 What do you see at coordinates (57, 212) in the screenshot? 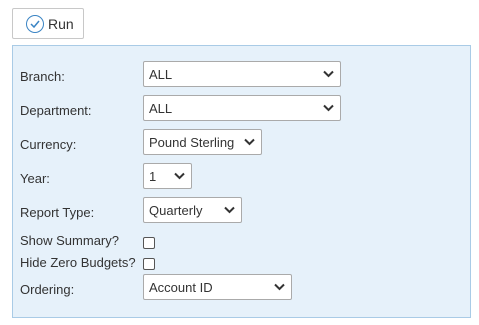
I see `report-type-label: Report Type:` at bounding box center [57, 212].